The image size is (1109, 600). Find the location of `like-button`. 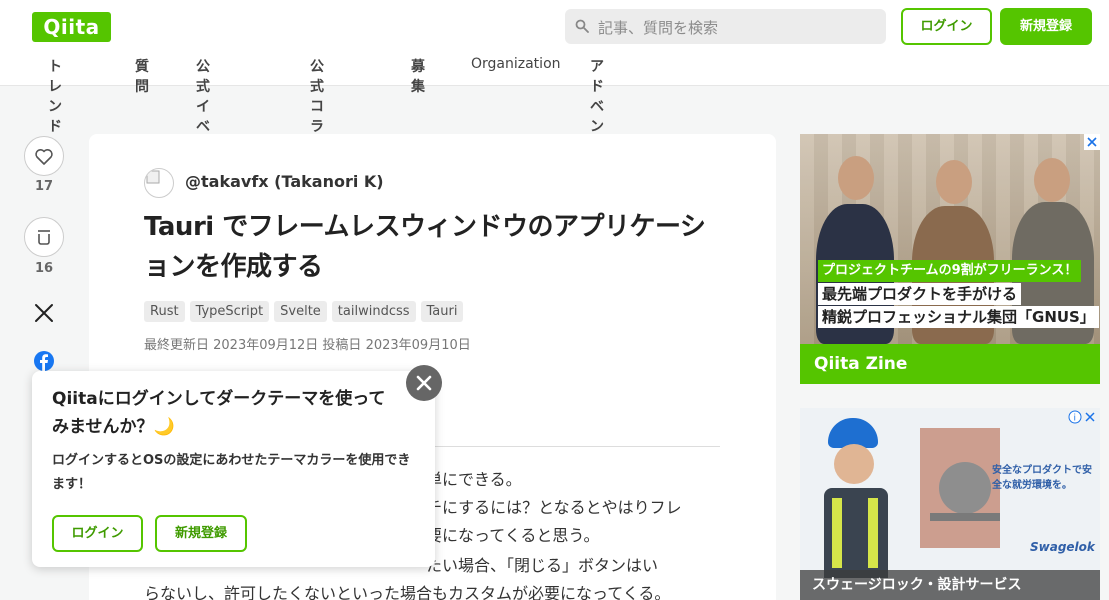

like-button is located at coordinates (44, 156).